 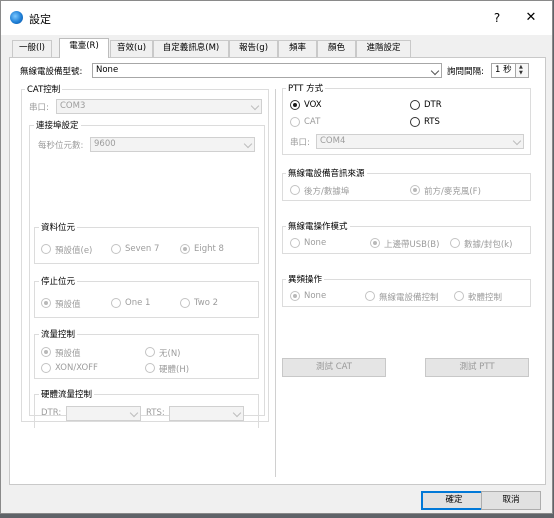 I want to click on tab-colors: 顏色, so click(x=336, y=48).